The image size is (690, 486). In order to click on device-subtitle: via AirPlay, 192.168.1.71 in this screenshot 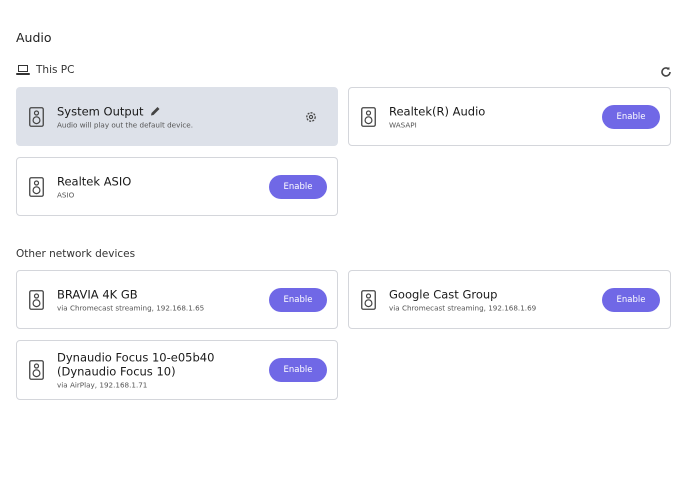, I will do `click(102, 385)`.